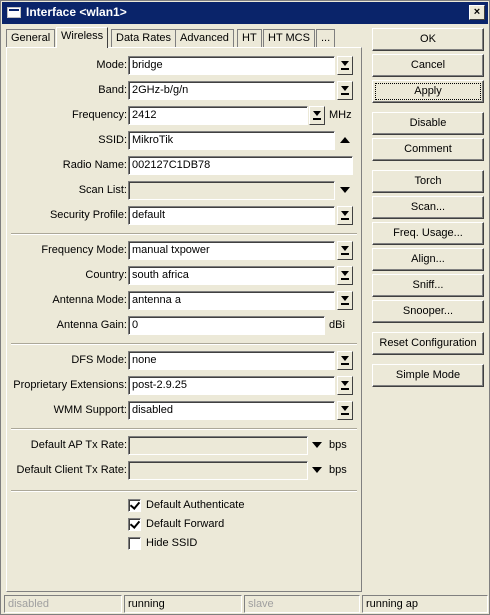 The height and width of the screenshot is (615, 490). I want to click on ssid-label: SSID:, so click(112, 140).